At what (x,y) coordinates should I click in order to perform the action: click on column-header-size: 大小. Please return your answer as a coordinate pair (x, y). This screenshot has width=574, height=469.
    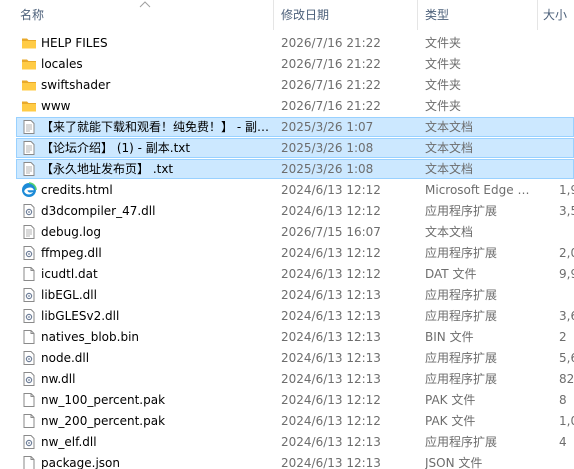
    Looking at the image, I should click on (555, 15).